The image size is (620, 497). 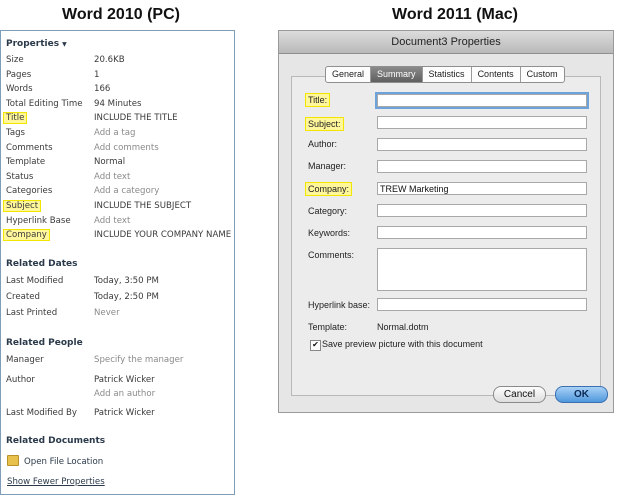 I want to click on author-row: Author Patrick Wicker, so click(x=117, y=382).